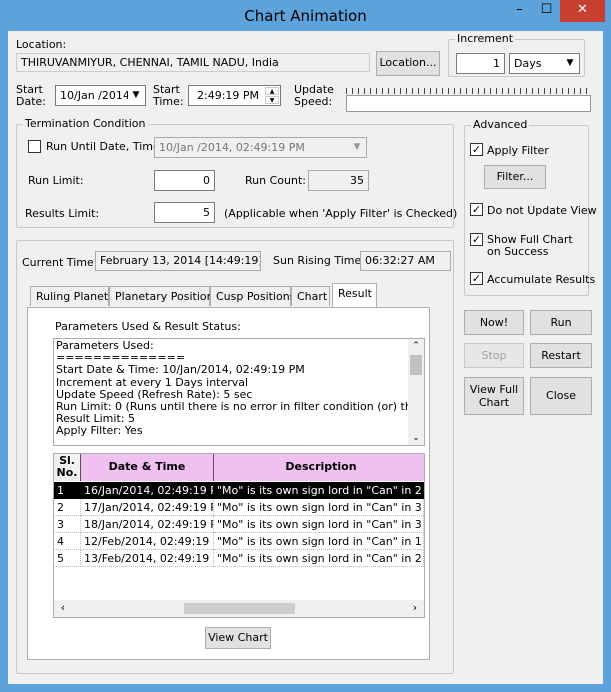 Image resolution: width=611 pixels, height=692 pixels. What do you see at coordinates (542, 210) in the screenshot?
I see `do-not-update-label: Do not Update View` at bounding box center [542, 210].